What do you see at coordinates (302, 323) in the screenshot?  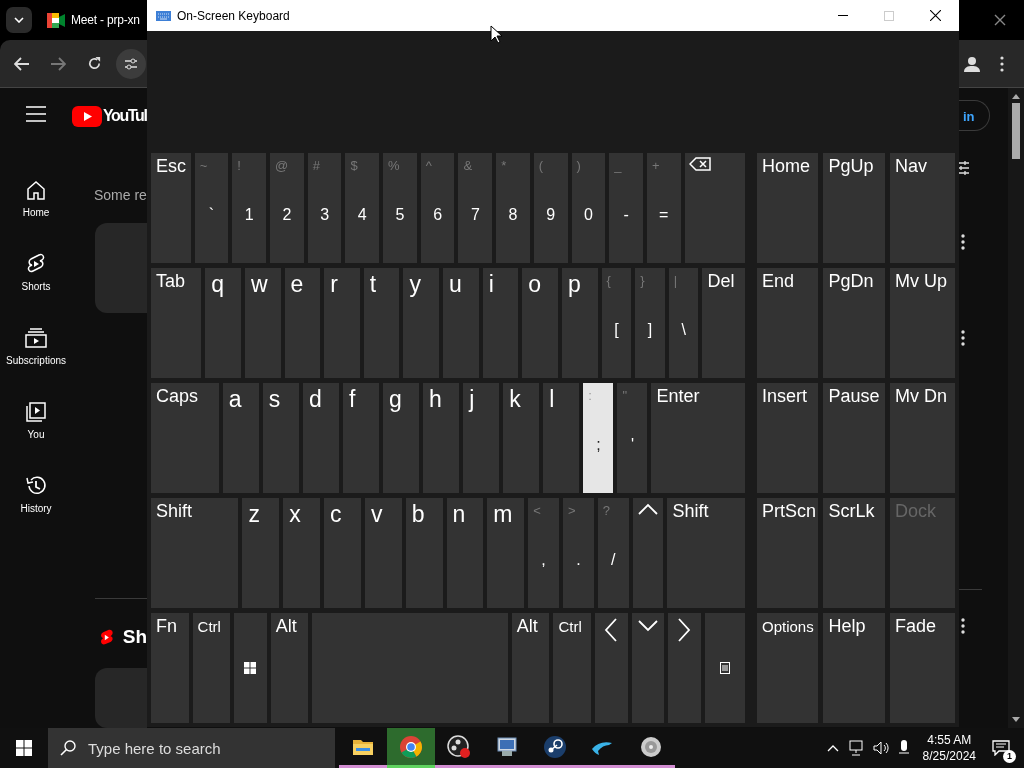 I see `key: e` at bounding box center [302, 323].